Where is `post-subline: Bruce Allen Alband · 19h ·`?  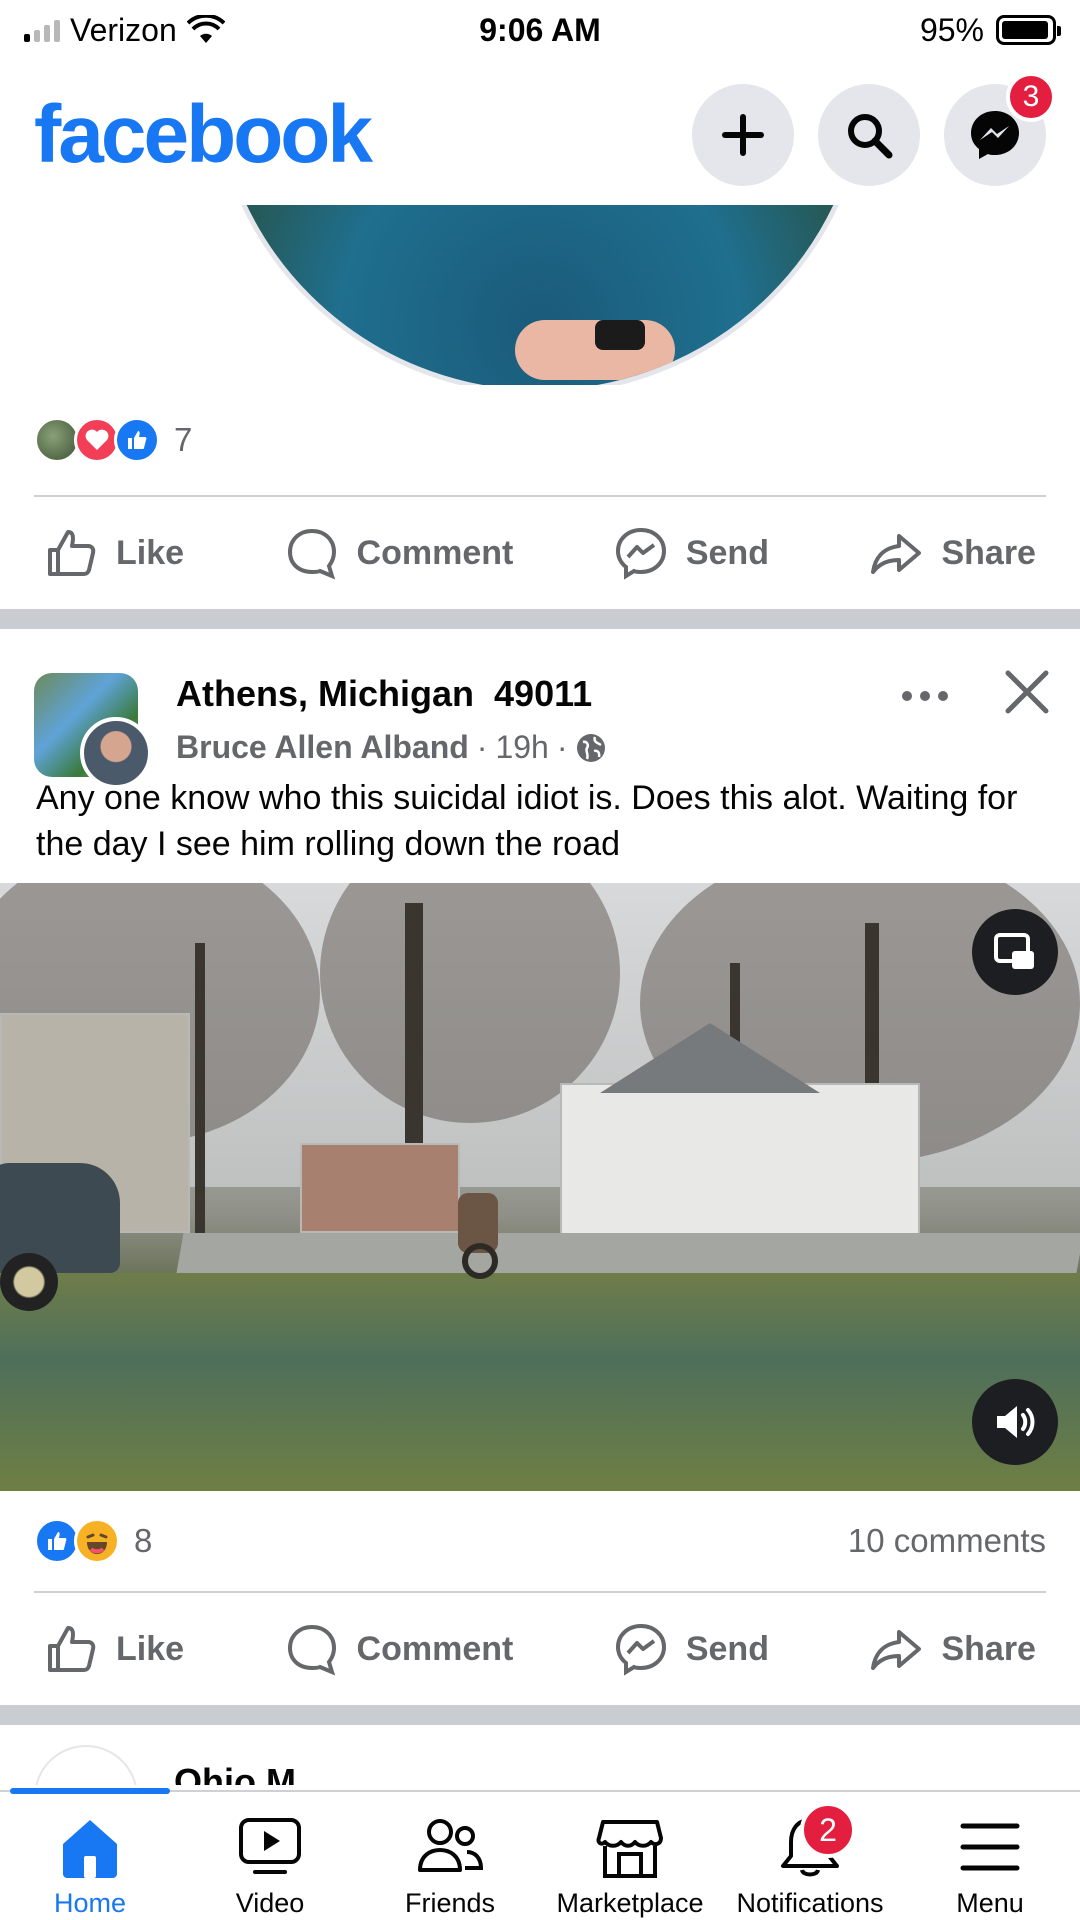
post-subline: Bruce Allen Alband · 19h · is located at coordinates (391, 747).